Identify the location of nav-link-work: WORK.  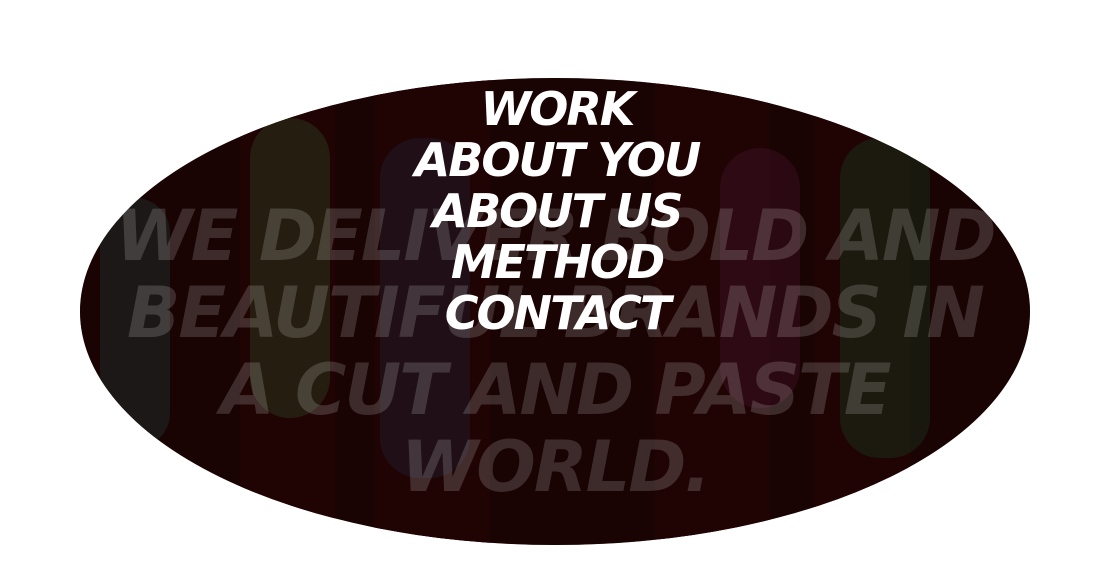
(558, 109).